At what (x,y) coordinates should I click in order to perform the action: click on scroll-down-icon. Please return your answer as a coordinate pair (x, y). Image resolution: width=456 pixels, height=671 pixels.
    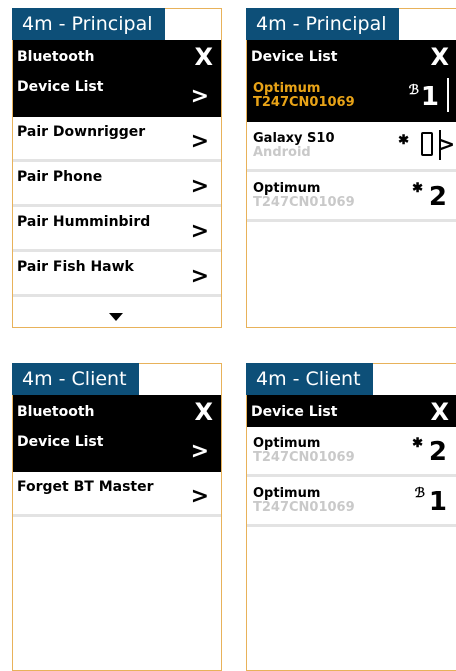
    Looking at the image, I should click on (116, 317).